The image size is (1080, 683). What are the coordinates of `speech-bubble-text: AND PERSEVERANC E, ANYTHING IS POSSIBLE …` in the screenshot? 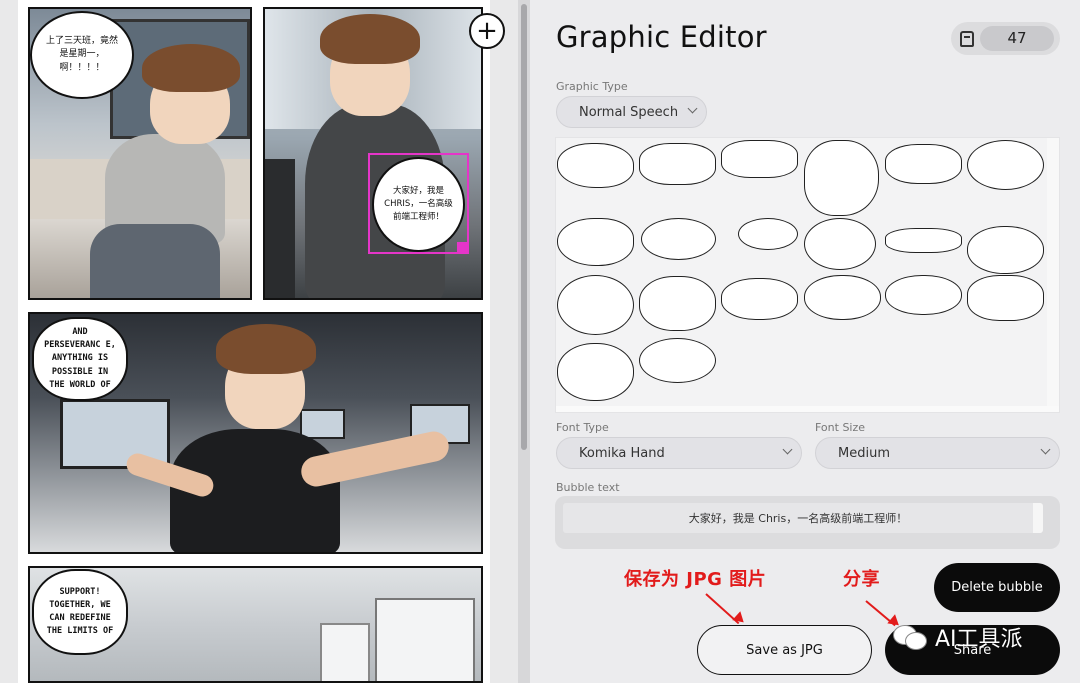 It's located at (80, 358).